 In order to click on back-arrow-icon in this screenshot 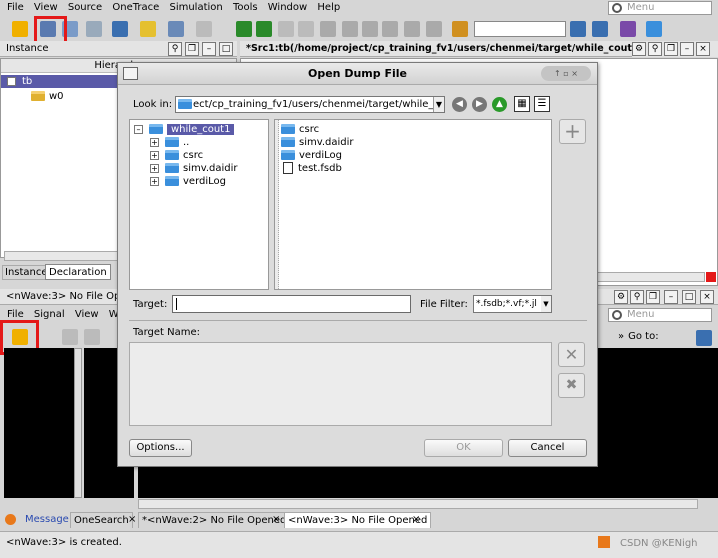, I will do `click(286, 29)`.